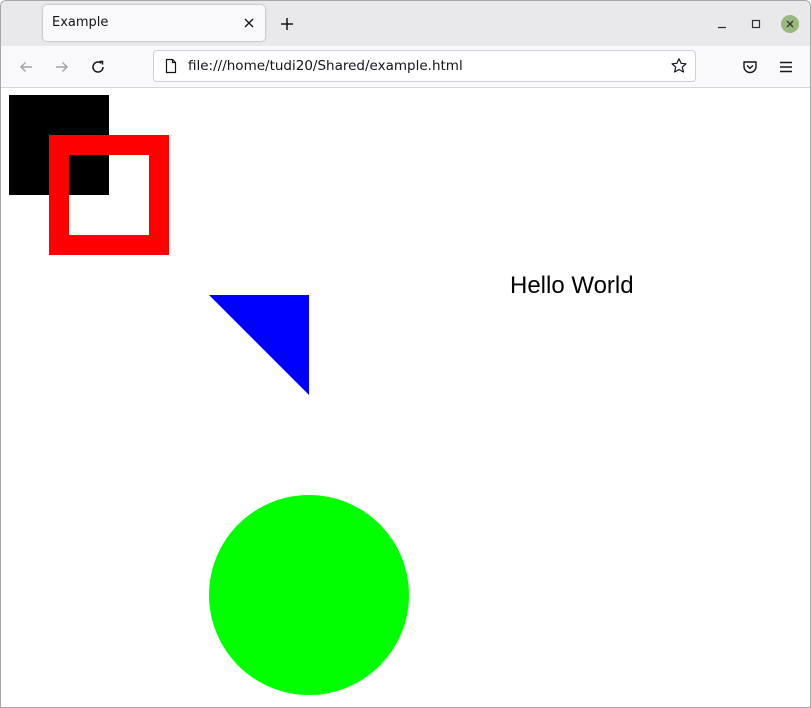  What do you see at coordinates (722, 24) in the screenshot?
I see `minimize-icon` at bounding box center [722, 24].